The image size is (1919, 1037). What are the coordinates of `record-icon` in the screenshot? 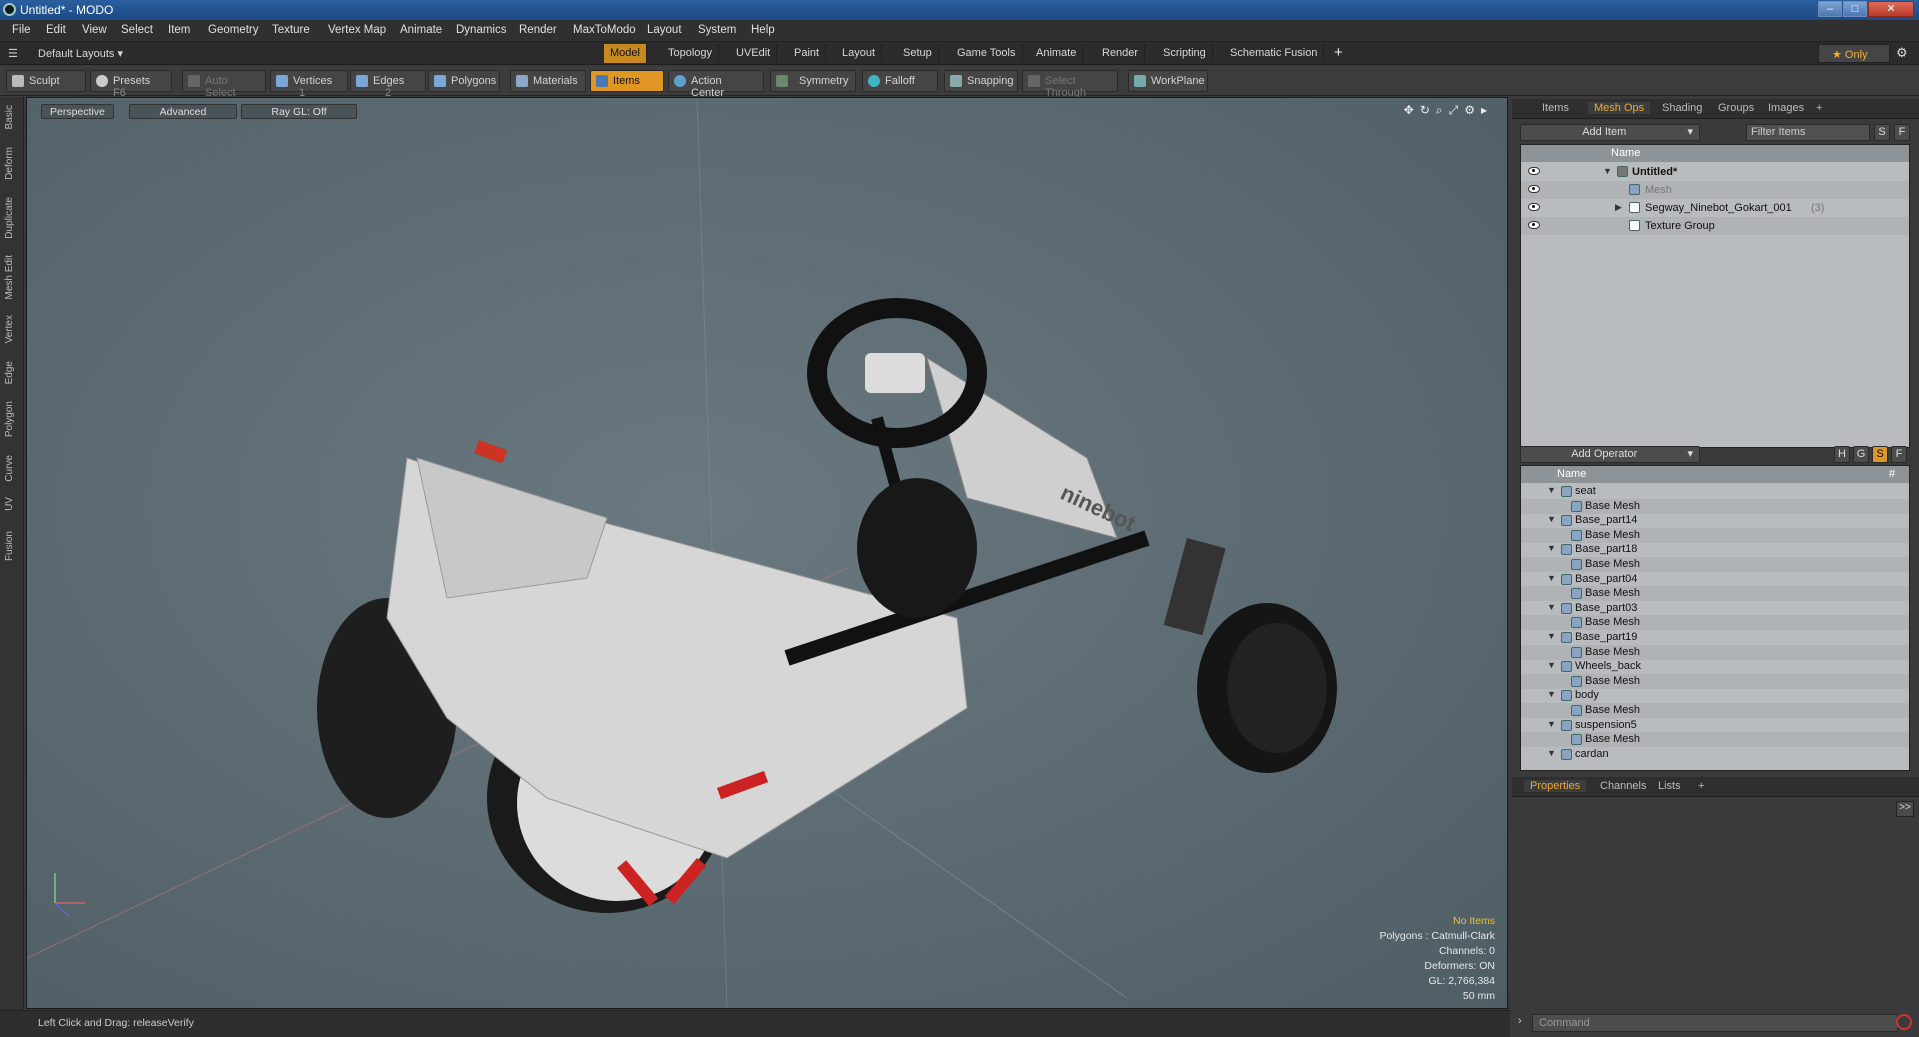 It's located at (1904, 1022).